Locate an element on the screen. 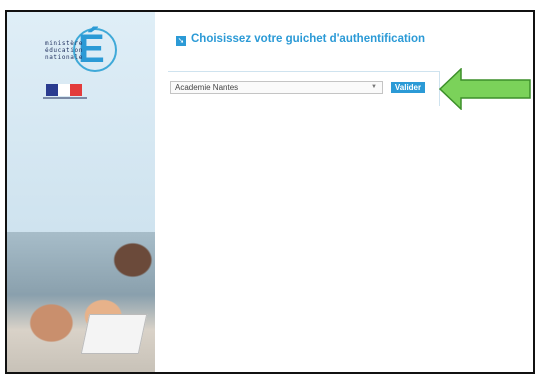  green-arrow-annotation is located at coordinates (485, 89).